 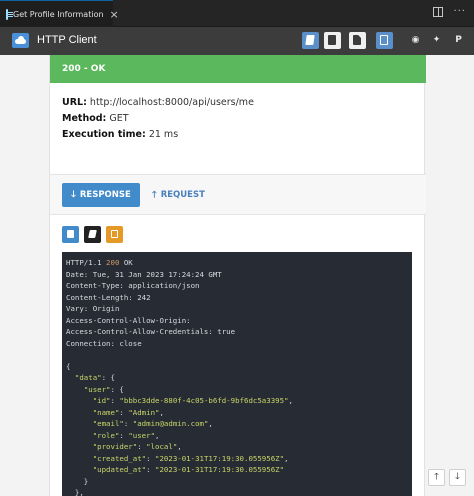 What do you see at coordinates (114, 14) in the screenshot?
I see `close-icon: ×` at bounding box center [114, 14].